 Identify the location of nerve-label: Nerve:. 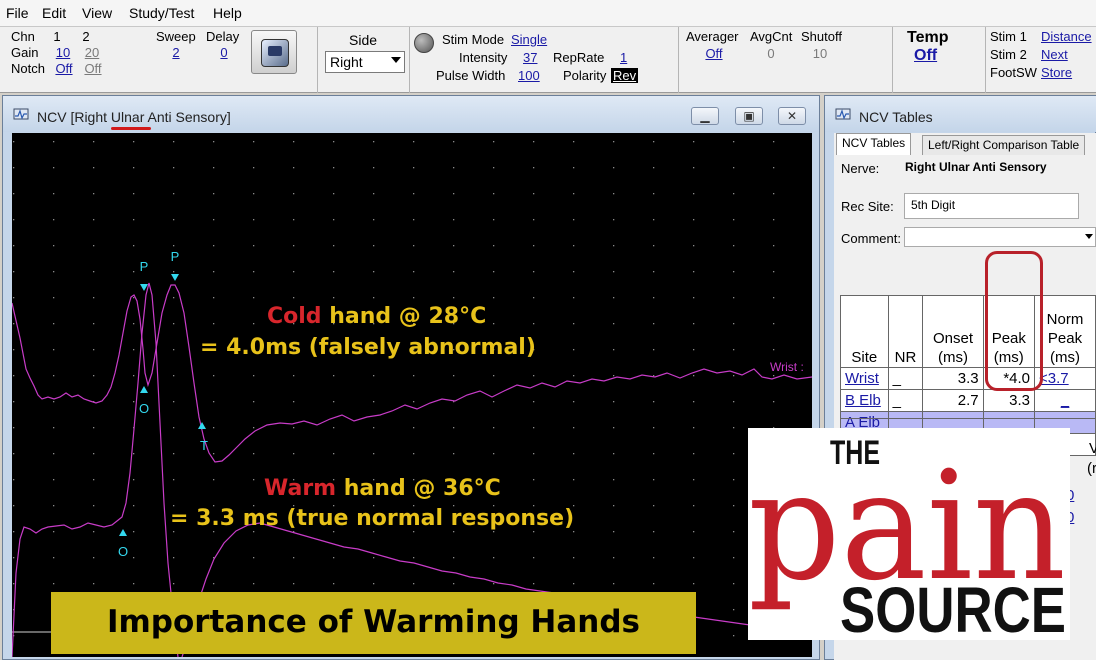
(860, 168).